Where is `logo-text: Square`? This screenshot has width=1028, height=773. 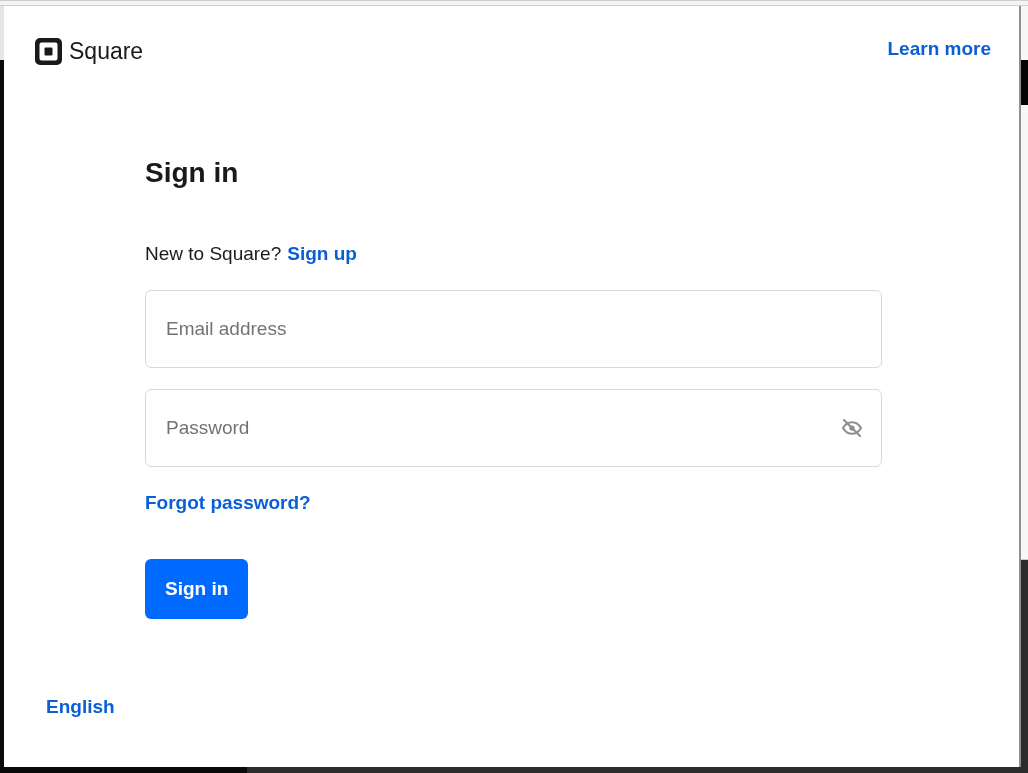 logo-text: Square is located at coordinates (106, 51).